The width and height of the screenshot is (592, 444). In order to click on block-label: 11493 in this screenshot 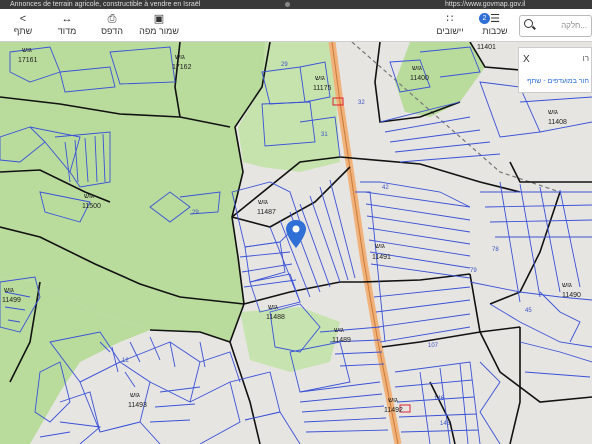, I will do `click(137, 405)`.